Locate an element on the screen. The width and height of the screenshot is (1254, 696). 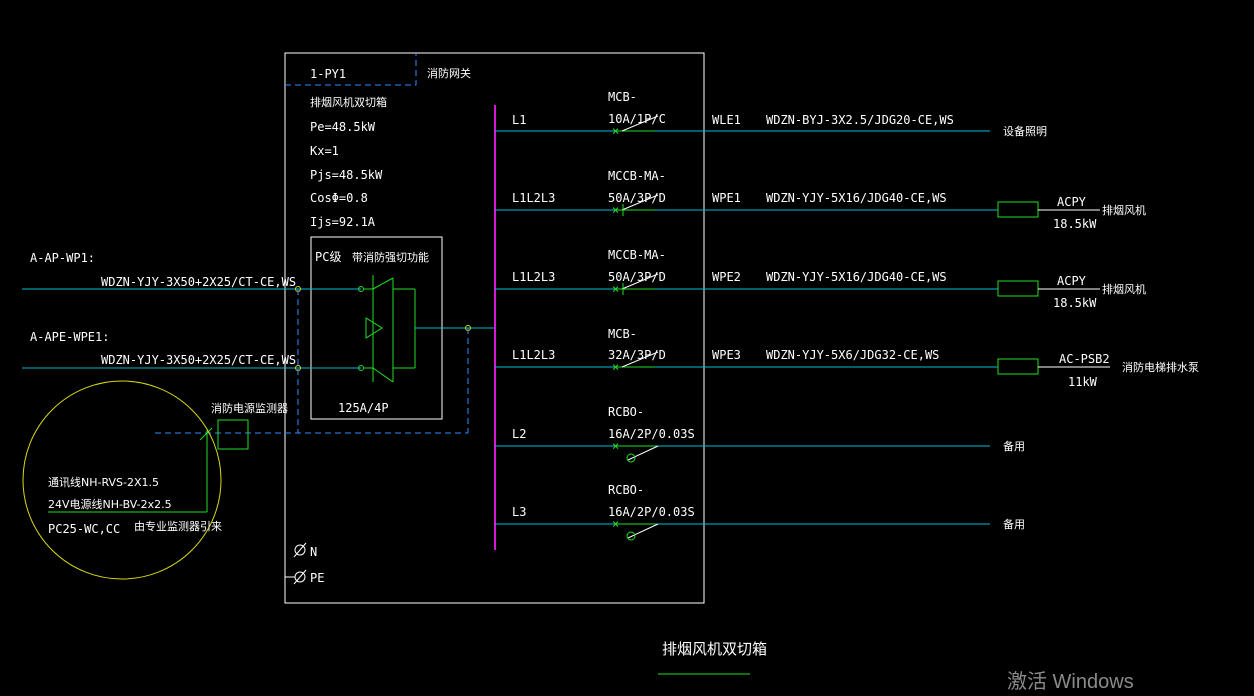
circuit-row: × L2 RCBO- 16A/2P/0.03S 备用 is located at coordinates (760, 434).